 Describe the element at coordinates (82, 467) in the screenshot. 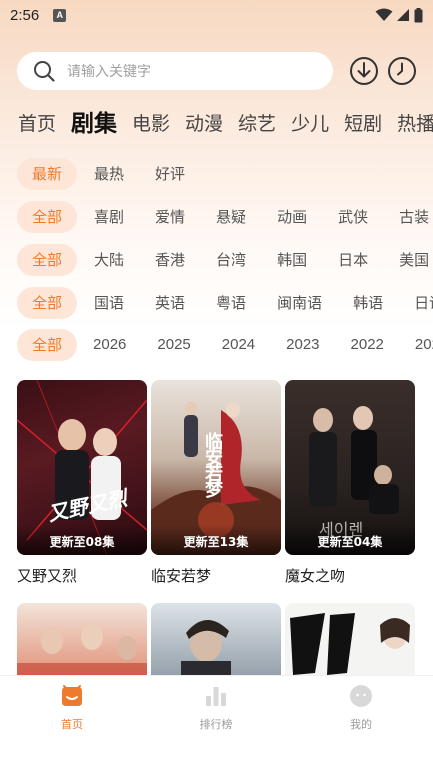

I see `poster-image: 又野又烈 更新至08集` at that location.